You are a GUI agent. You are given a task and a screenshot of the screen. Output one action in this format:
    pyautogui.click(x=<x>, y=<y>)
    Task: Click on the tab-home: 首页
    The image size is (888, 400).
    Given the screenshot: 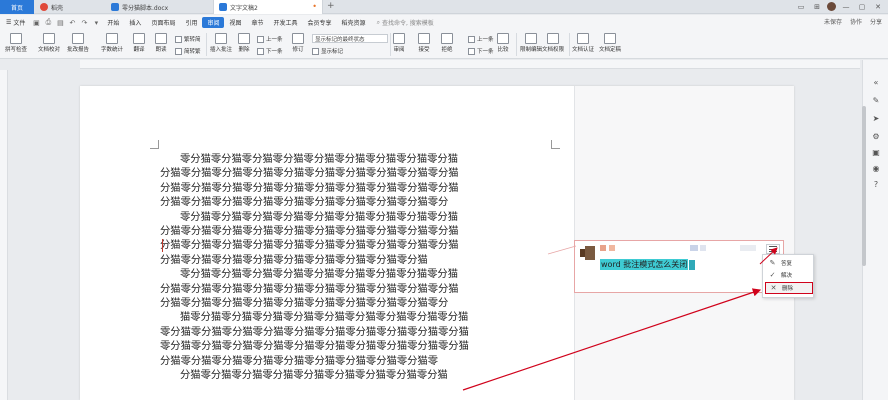 What is the action you would take?
    pyautogui.click(x=17, y=7)
    